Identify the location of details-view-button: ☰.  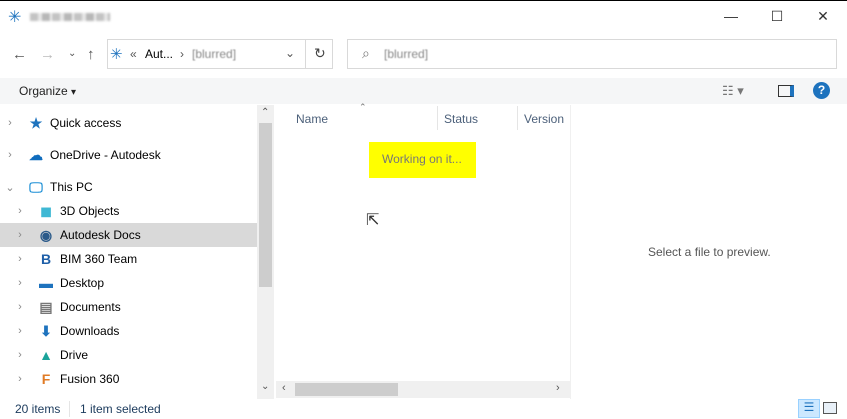
(809, 408).